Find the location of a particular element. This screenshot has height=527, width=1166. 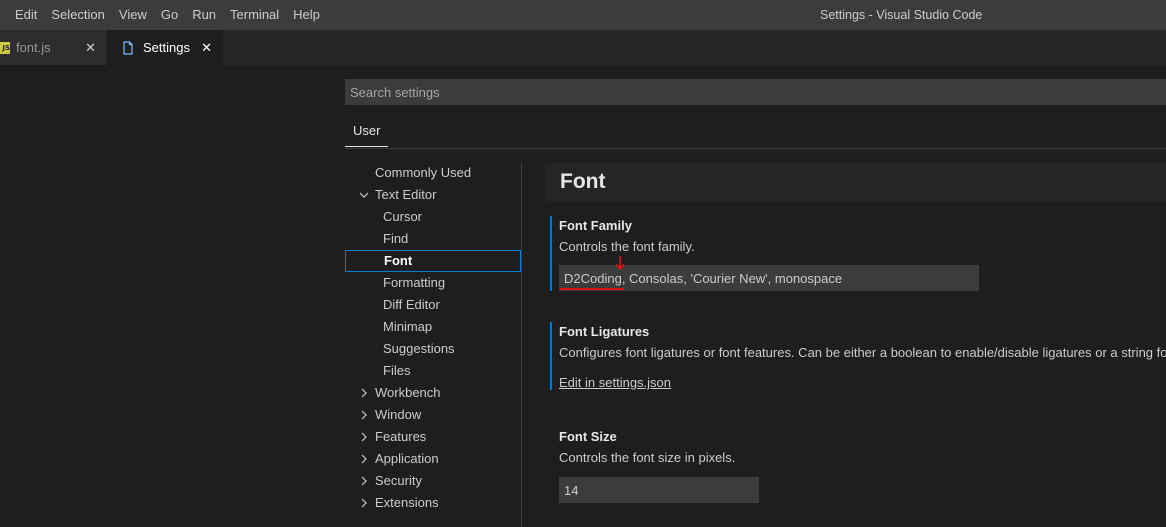

setting-font-family: Font Family Controls the font family. is located at coordinates (858, 253).